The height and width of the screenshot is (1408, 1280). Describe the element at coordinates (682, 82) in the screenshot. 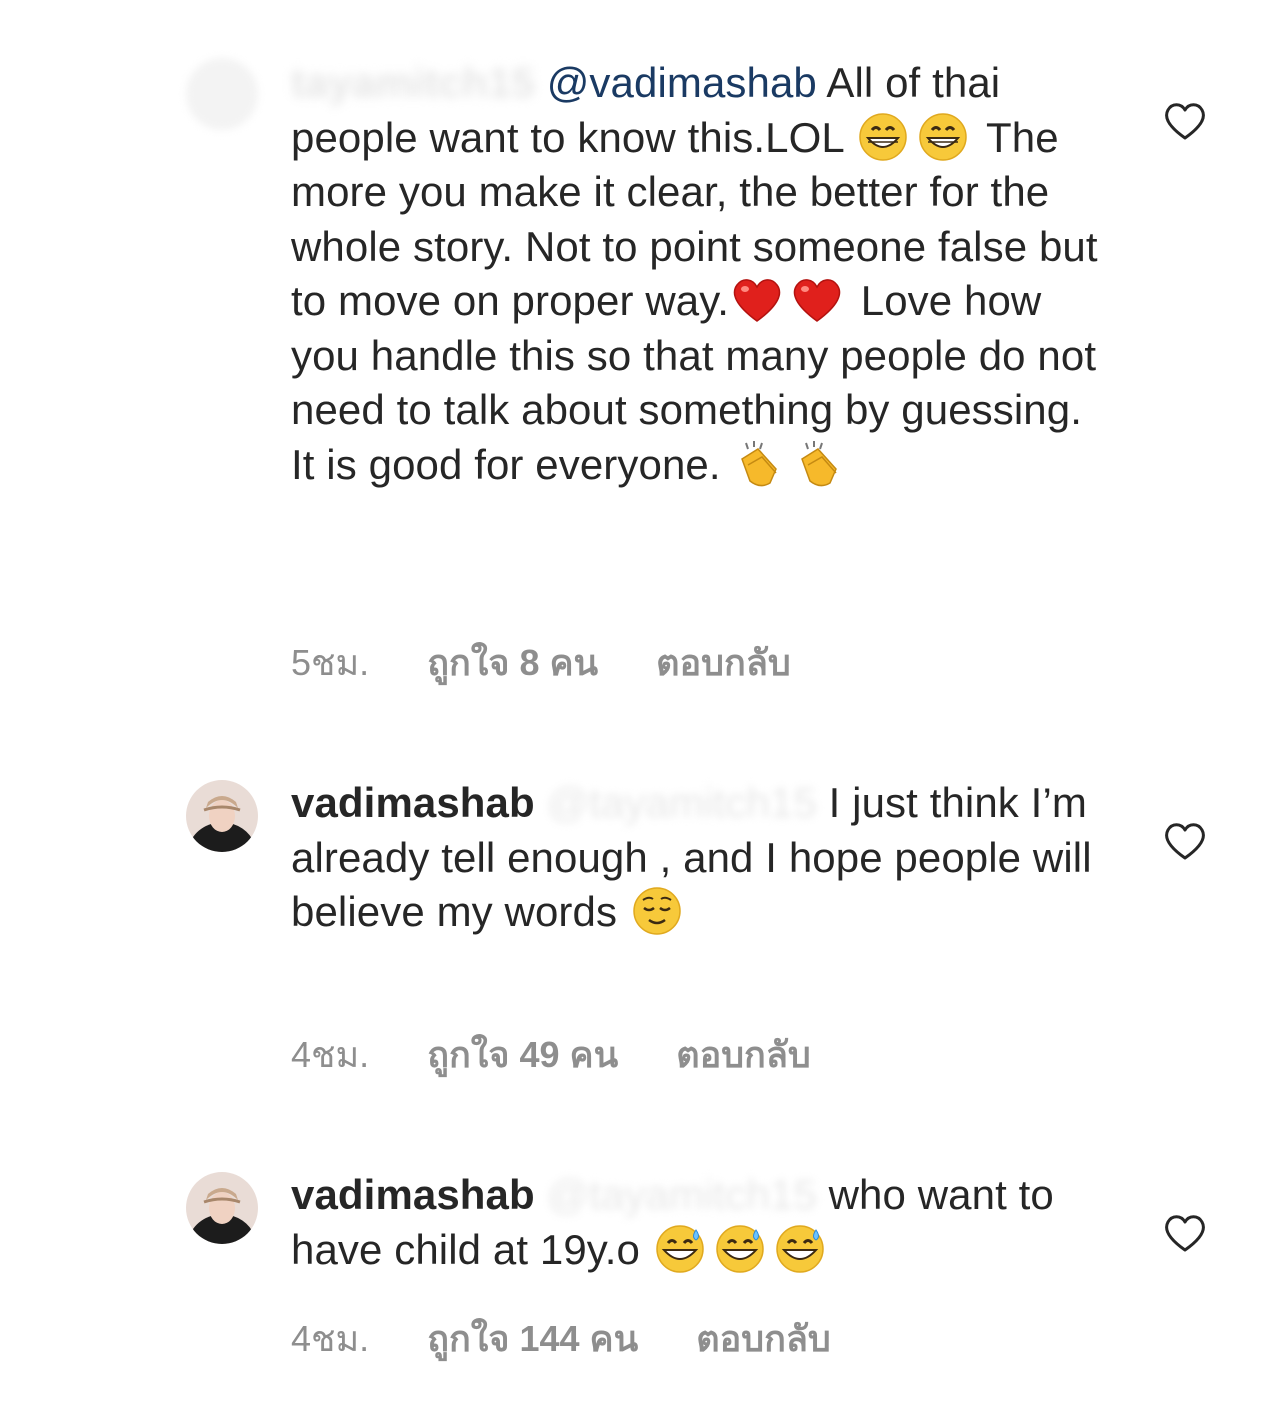

I see `mention-link: @vadimashab` at that location.